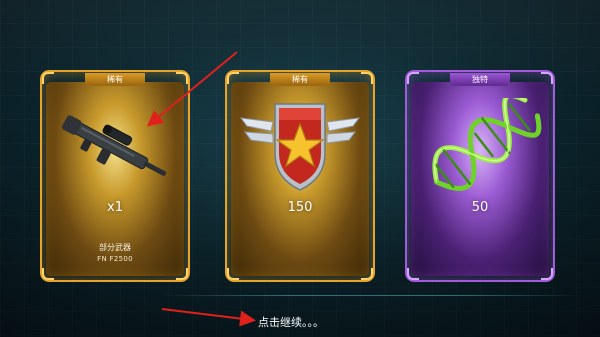  Describe the element at coordinates (115, 247) in the screenshot. I see `reward-name: 部分武器` at that location.